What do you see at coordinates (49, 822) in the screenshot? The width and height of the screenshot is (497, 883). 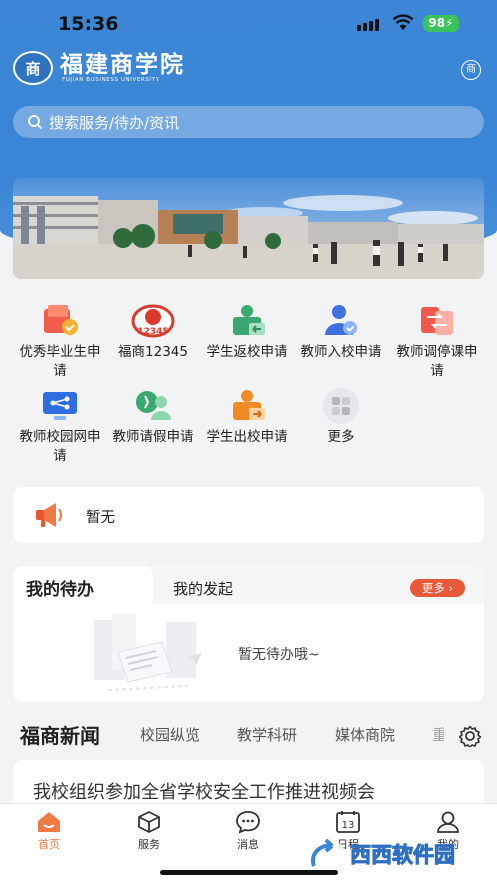 I see `home-icon` at bounding box center [49, 822].